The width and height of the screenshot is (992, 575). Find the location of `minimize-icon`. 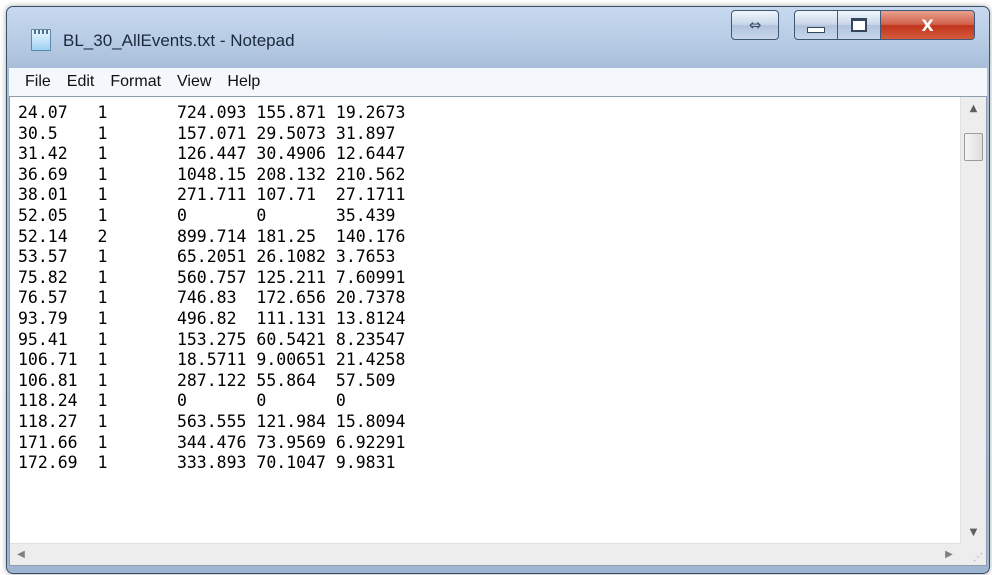

minimize-icon is located at coordinates (816, 30).